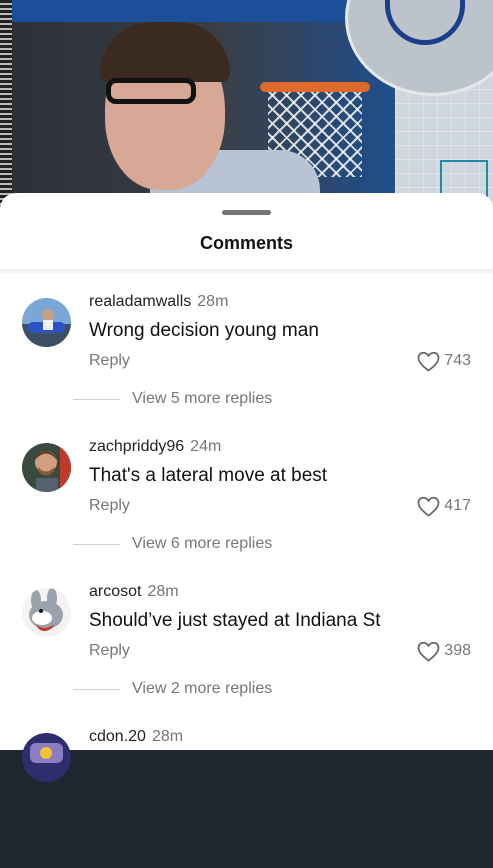 The width and height of the screenshot is (493, 868). Describe the element at coordinates (457, 360) in the screenshot. I see `like-count: 743` at that location.